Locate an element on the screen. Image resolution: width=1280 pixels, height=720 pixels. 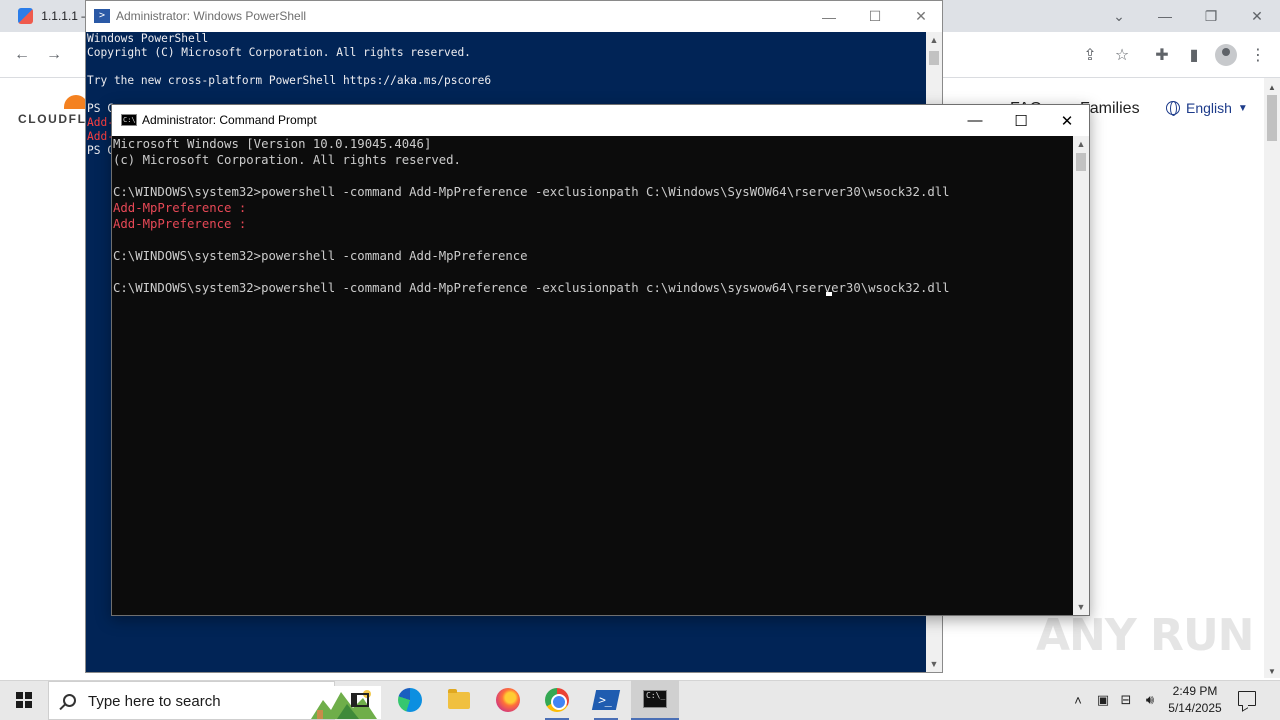
cmd-maximize-button: ☐ is located at coordinates (1021, 120).